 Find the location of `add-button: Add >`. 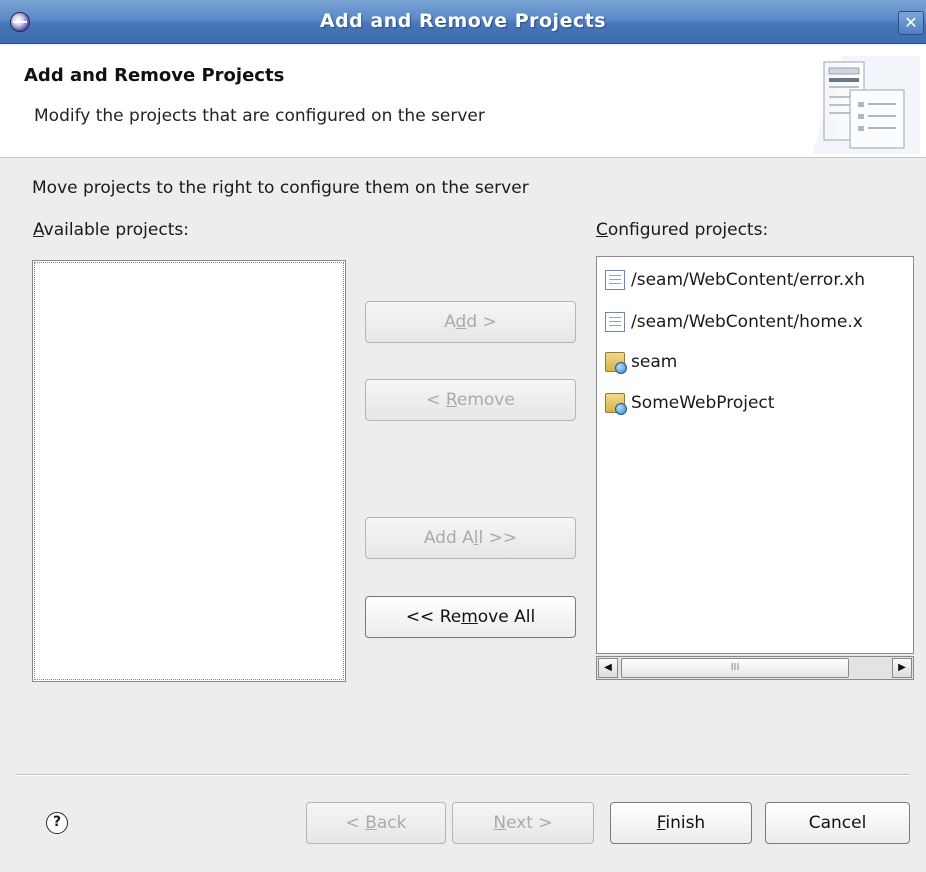

add-button: Add > is located at coordinates (470, 322).